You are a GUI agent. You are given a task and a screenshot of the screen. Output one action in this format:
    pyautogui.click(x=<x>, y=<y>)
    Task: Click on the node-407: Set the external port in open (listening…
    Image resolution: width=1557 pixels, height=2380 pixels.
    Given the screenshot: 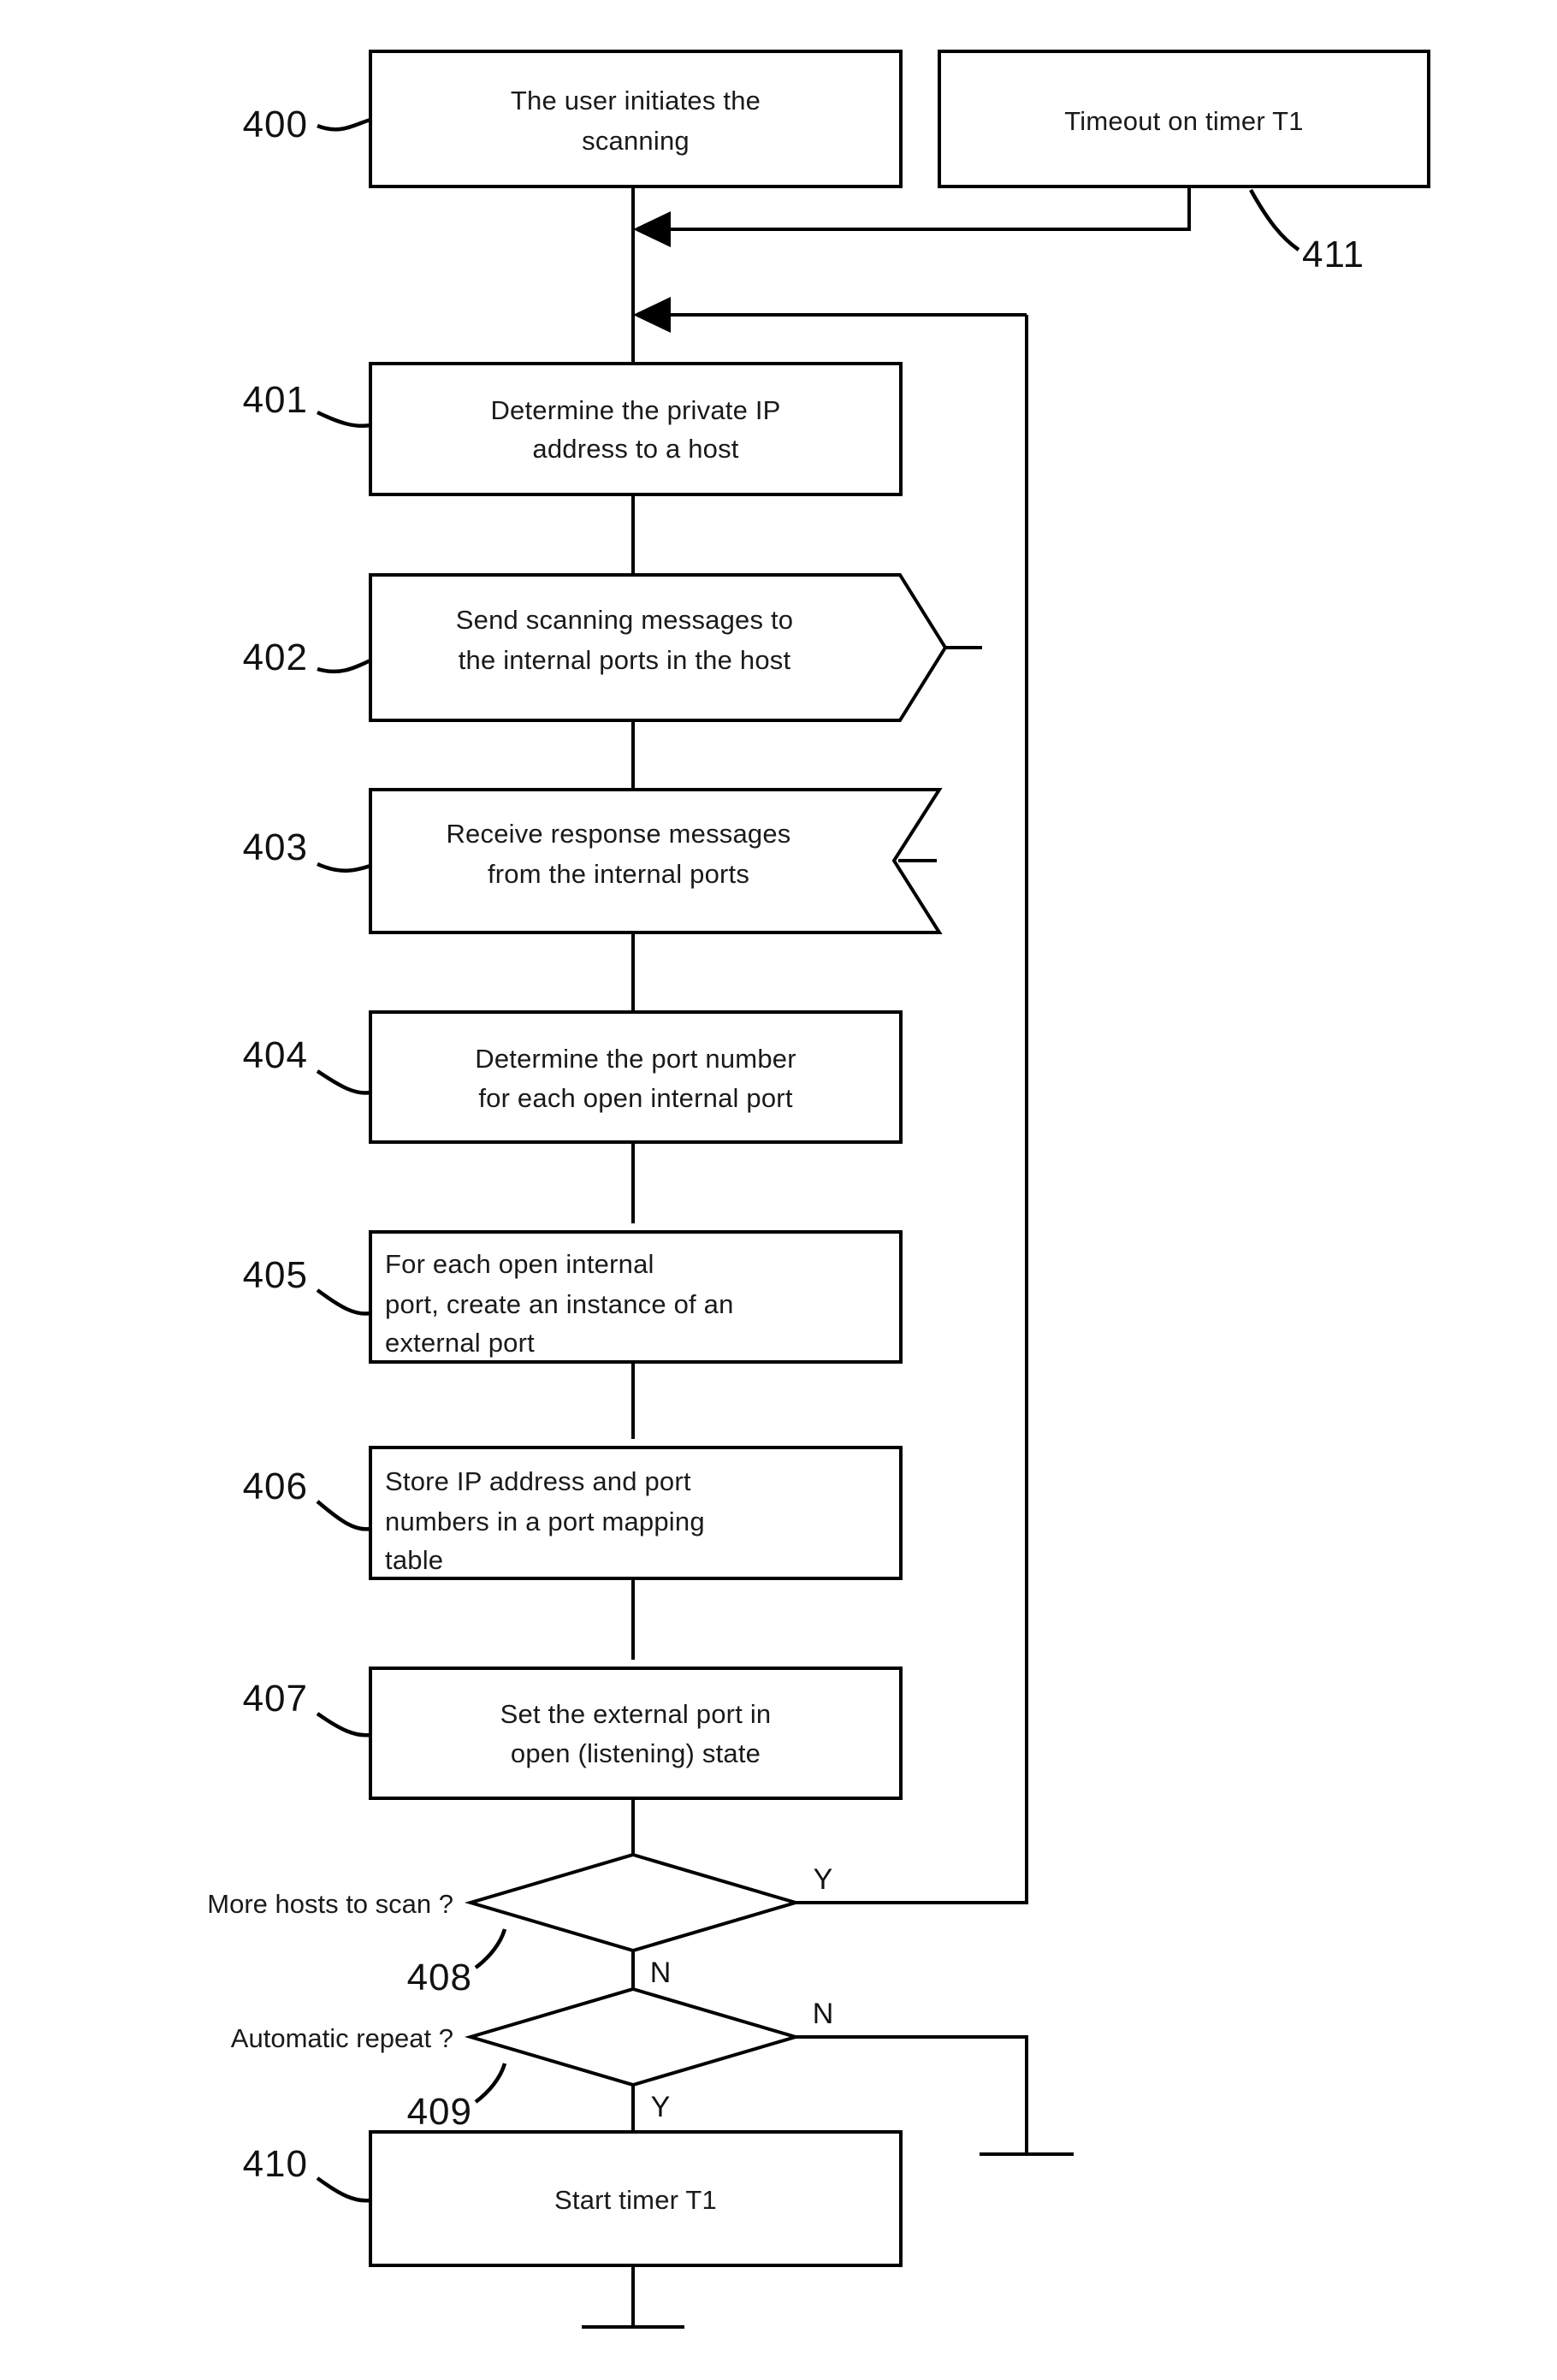 What is the action you would take?
    pyautogui.click(x=573, y=1733)
    